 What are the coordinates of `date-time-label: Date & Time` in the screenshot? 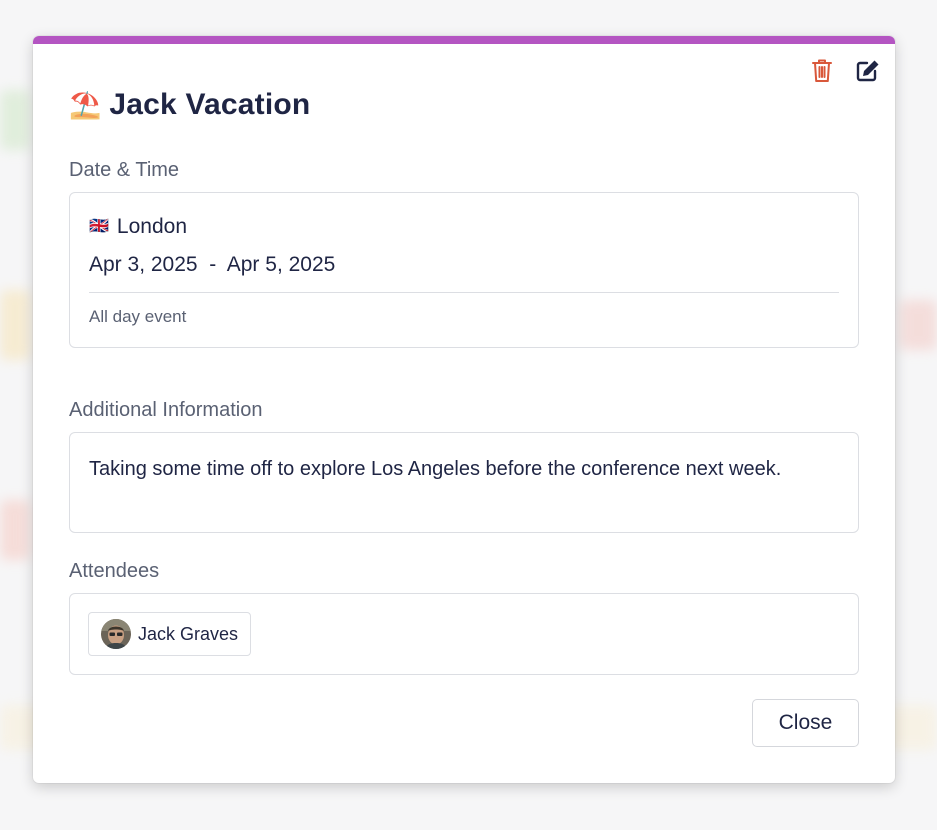 It's located at (124, 170).